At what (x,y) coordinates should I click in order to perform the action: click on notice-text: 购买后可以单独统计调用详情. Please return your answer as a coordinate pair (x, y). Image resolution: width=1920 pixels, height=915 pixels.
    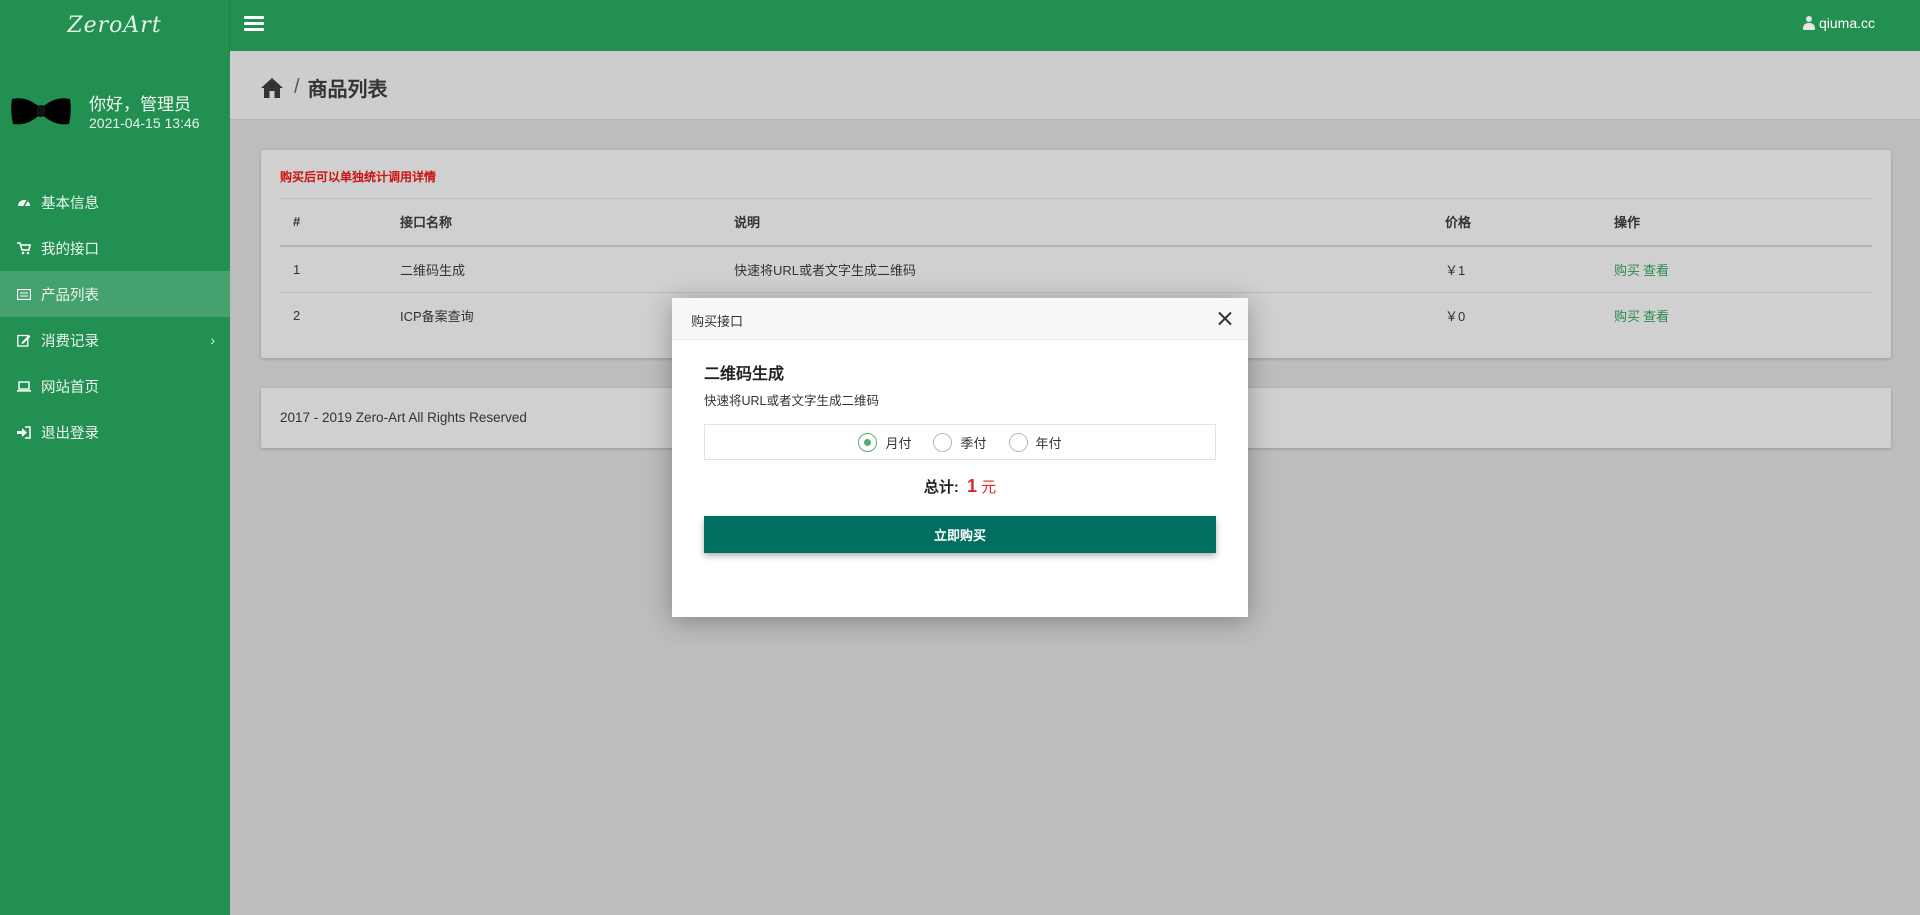
    Looking at the image, I should click on (358, 177).